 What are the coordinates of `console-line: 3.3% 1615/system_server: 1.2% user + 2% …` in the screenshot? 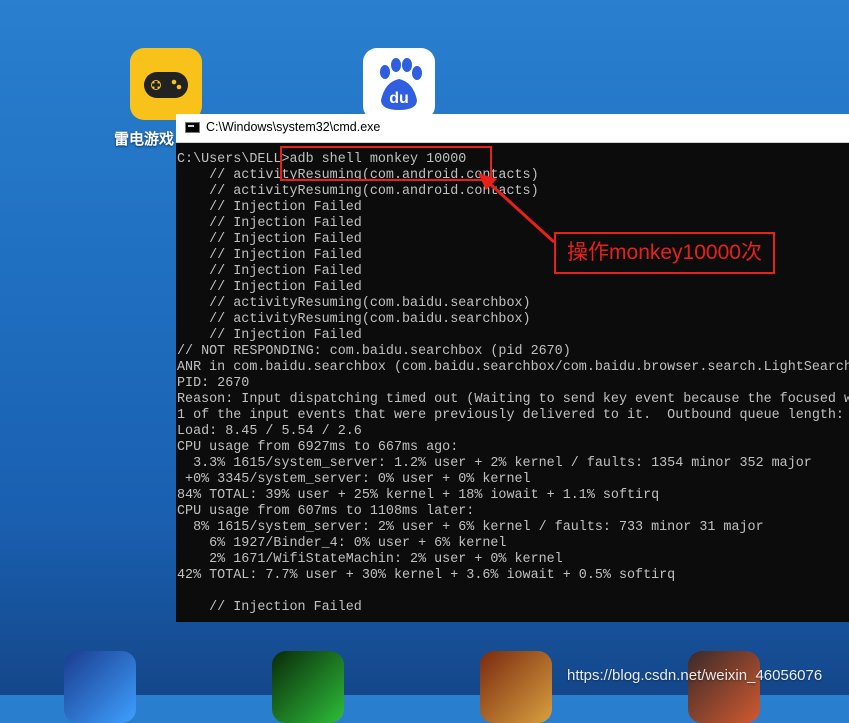 It's located at (494, 463).